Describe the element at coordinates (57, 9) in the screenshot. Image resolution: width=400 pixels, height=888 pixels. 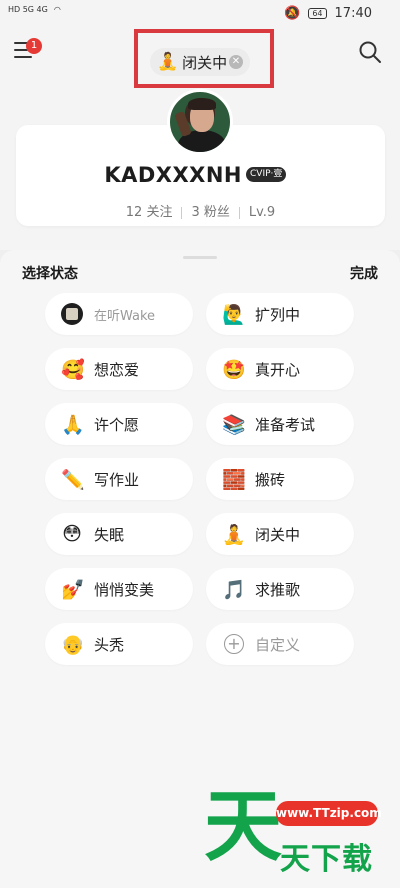
I see `wifi-icon: ◠` at that location.